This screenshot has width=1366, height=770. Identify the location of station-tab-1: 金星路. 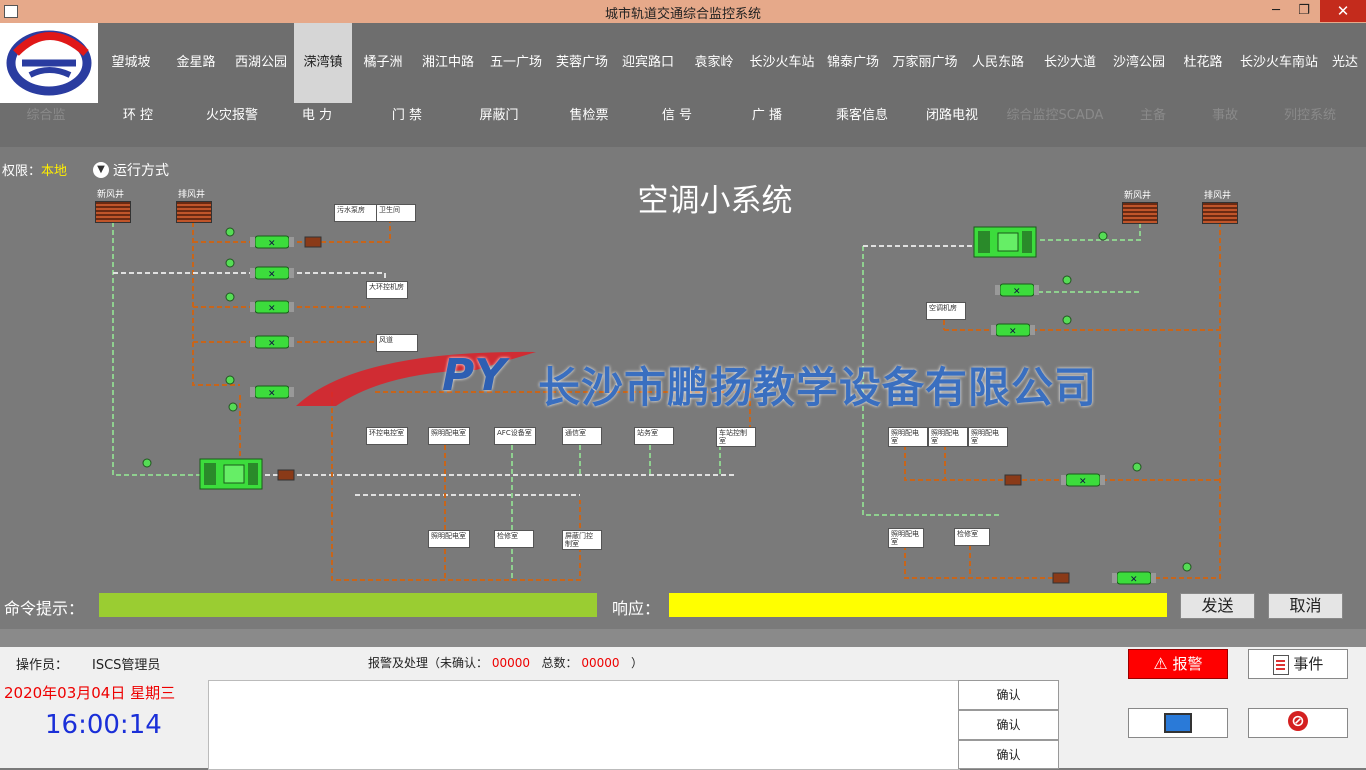
(196, 63).